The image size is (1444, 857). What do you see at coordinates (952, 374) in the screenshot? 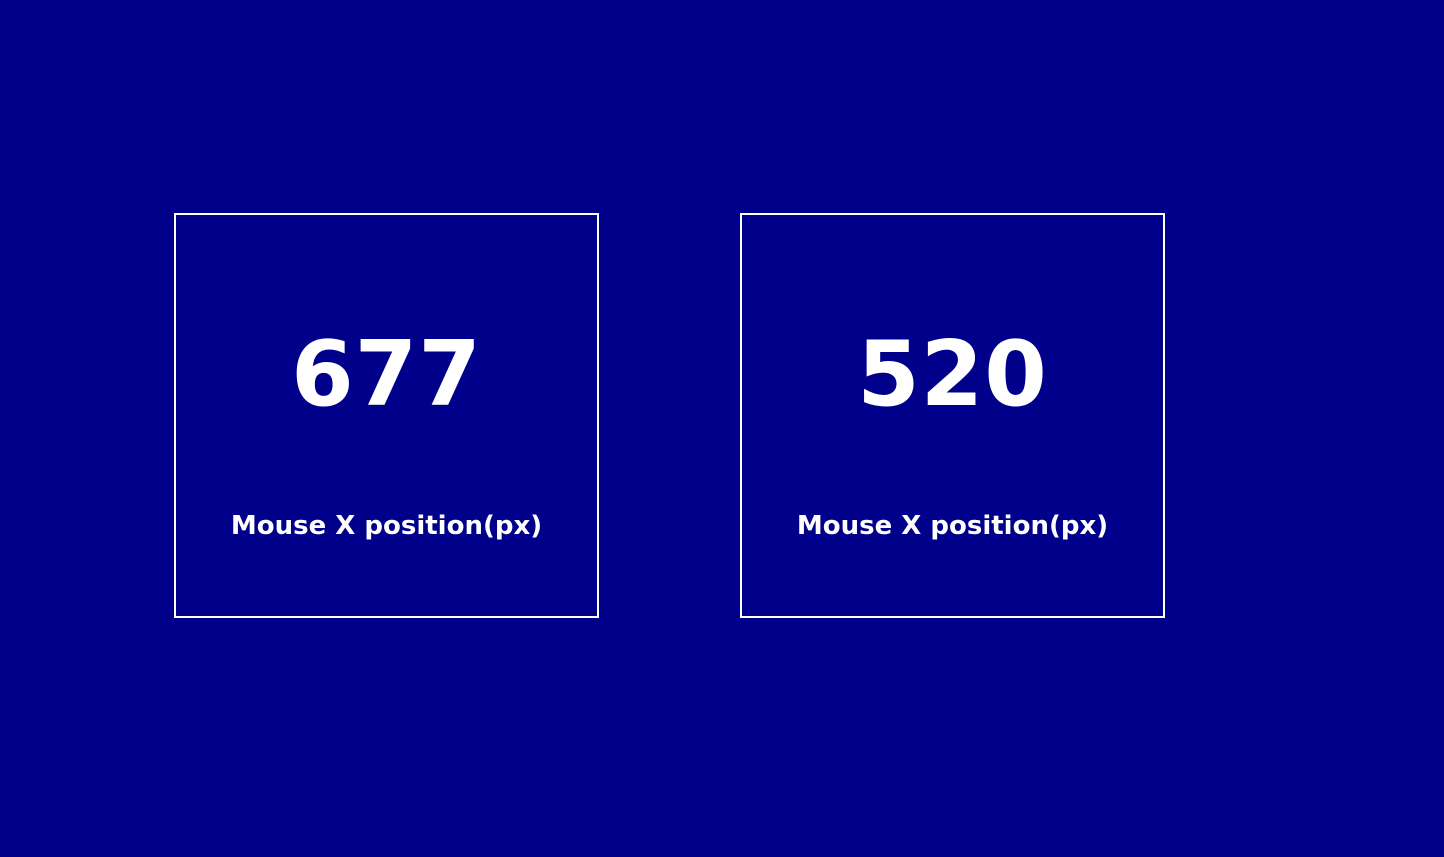
I see `mouse-position-value: 520` at bounding box center [952, 374].